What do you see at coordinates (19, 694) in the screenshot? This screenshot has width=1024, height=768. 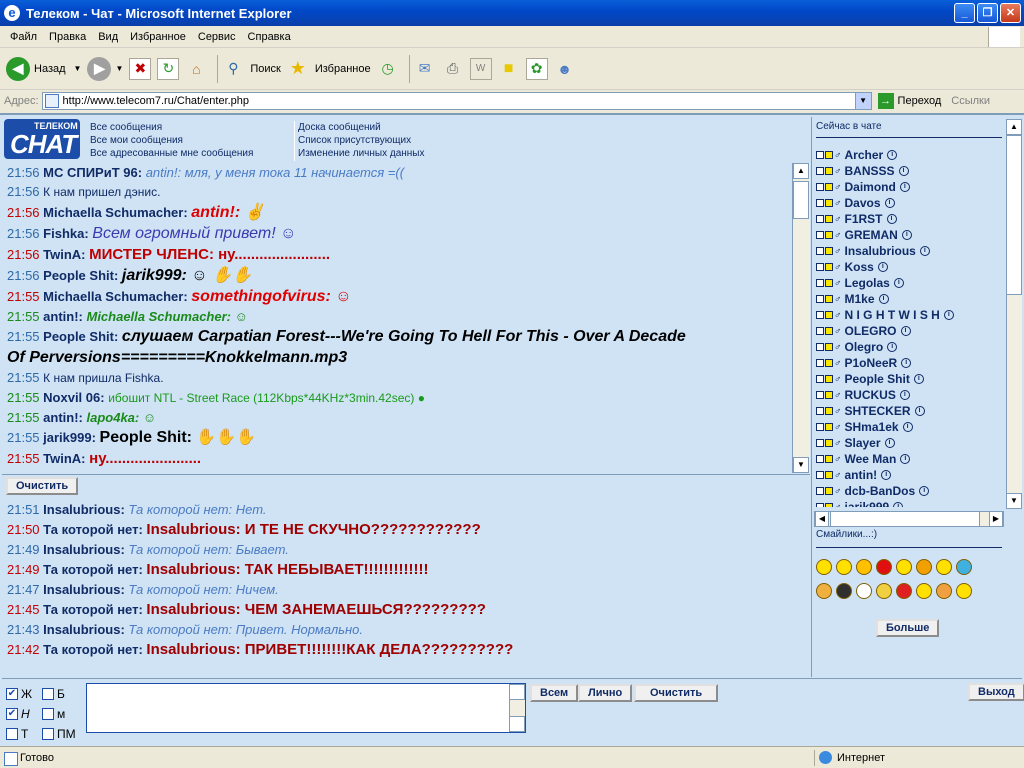 I see `bold-checkbox: ✔ Ж` at bounding box center [19, 694].